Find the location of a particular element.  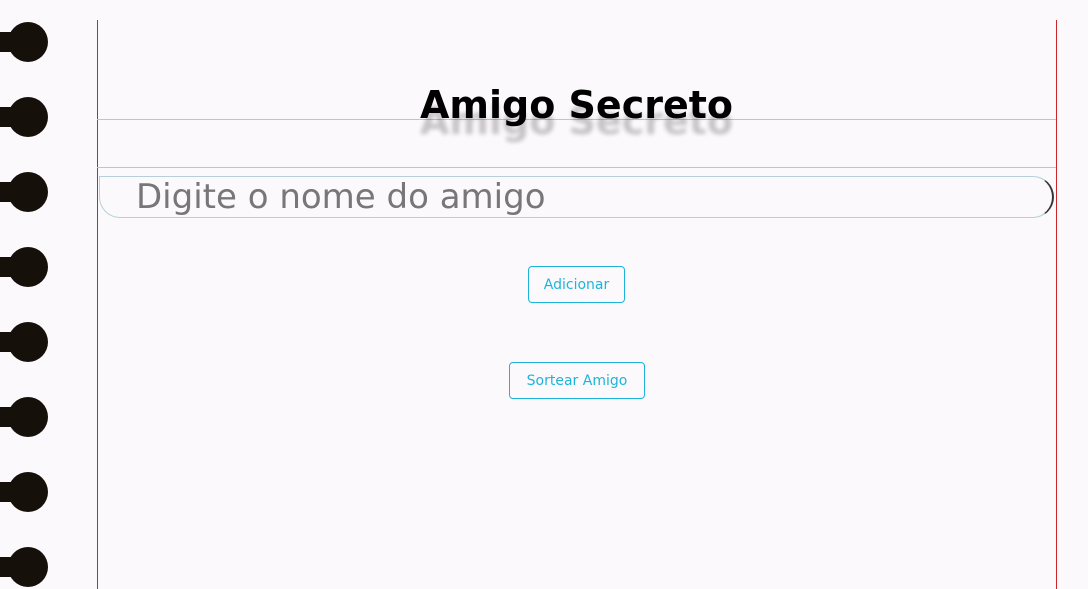

ruled-line is located at coordinates (576, 167).